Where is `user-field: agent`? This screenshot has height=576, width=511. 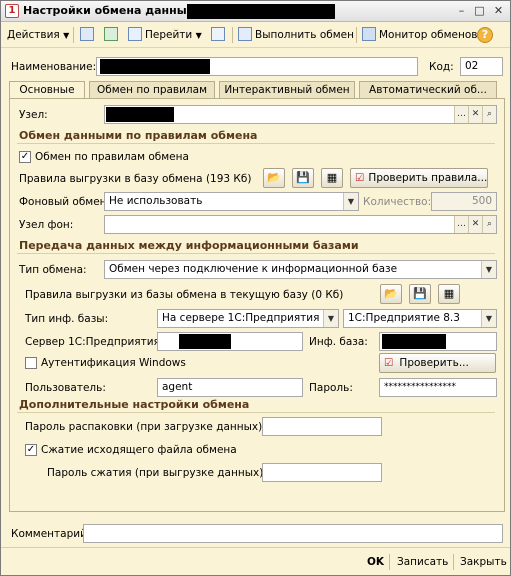 user-field: agent is located at coordinates (230, 387).